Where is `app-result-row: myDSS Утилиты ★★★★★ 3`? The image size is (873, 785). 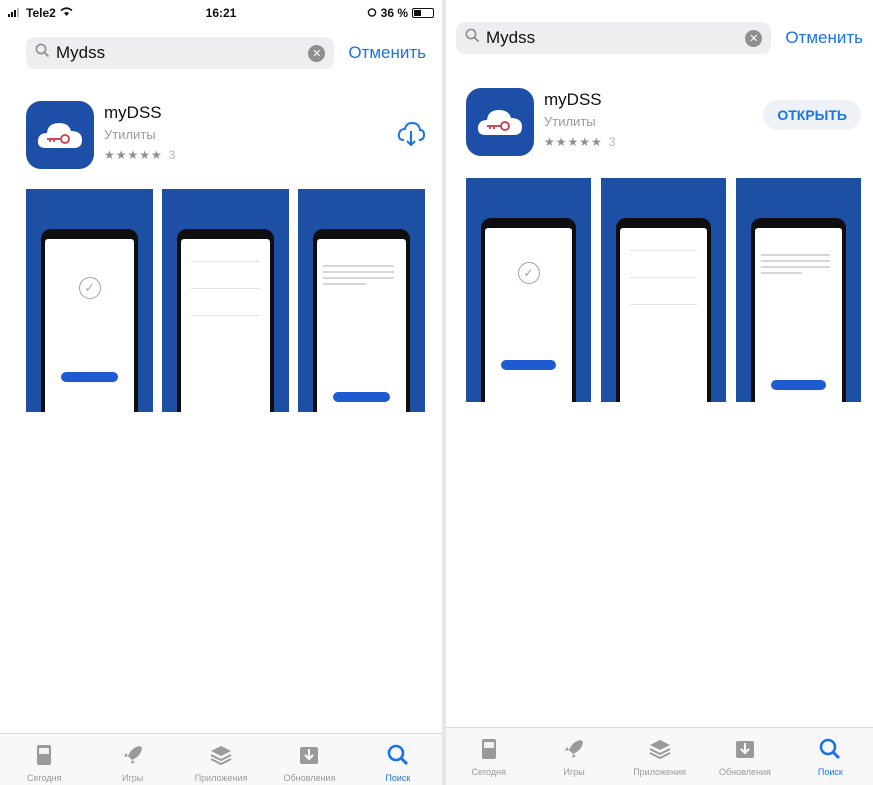
app-result-row: myDSS Утилиты ★★★★★ 3 is located at coordinates (226, 137).